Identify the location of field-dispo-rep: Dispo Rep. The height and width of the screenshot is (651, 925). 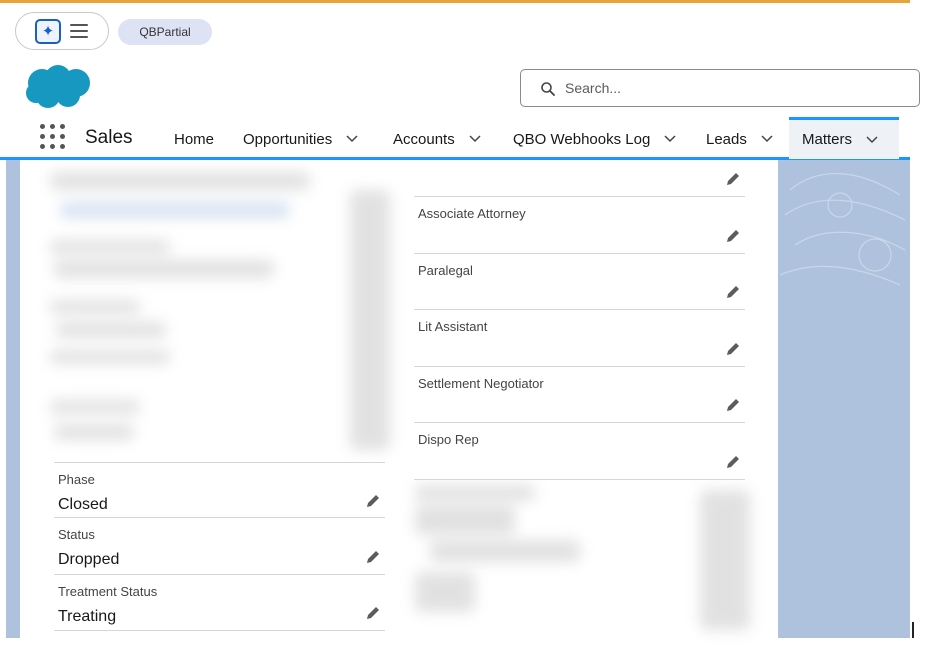
(579, 451).